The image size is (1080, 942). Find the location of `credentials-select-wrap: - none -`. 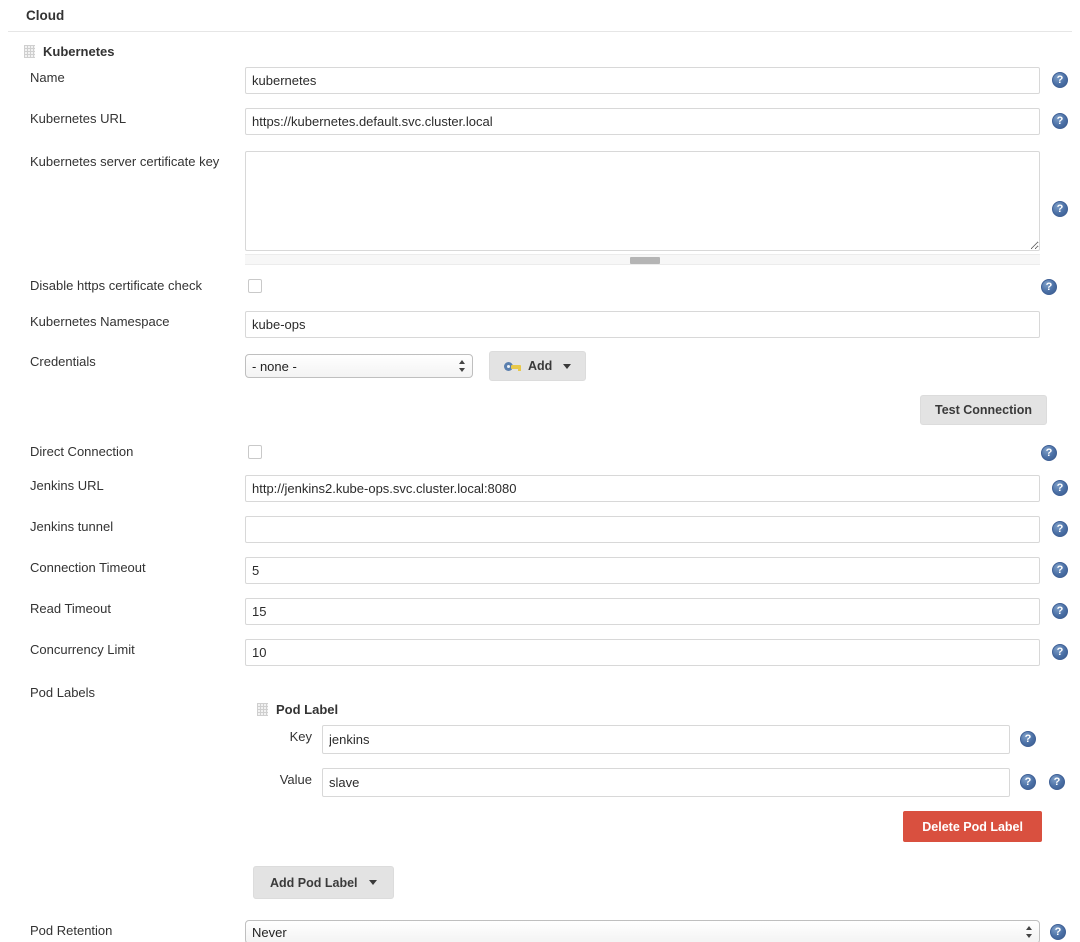

credentials-select-wrap: - none - is located at coordinates (359, 366).